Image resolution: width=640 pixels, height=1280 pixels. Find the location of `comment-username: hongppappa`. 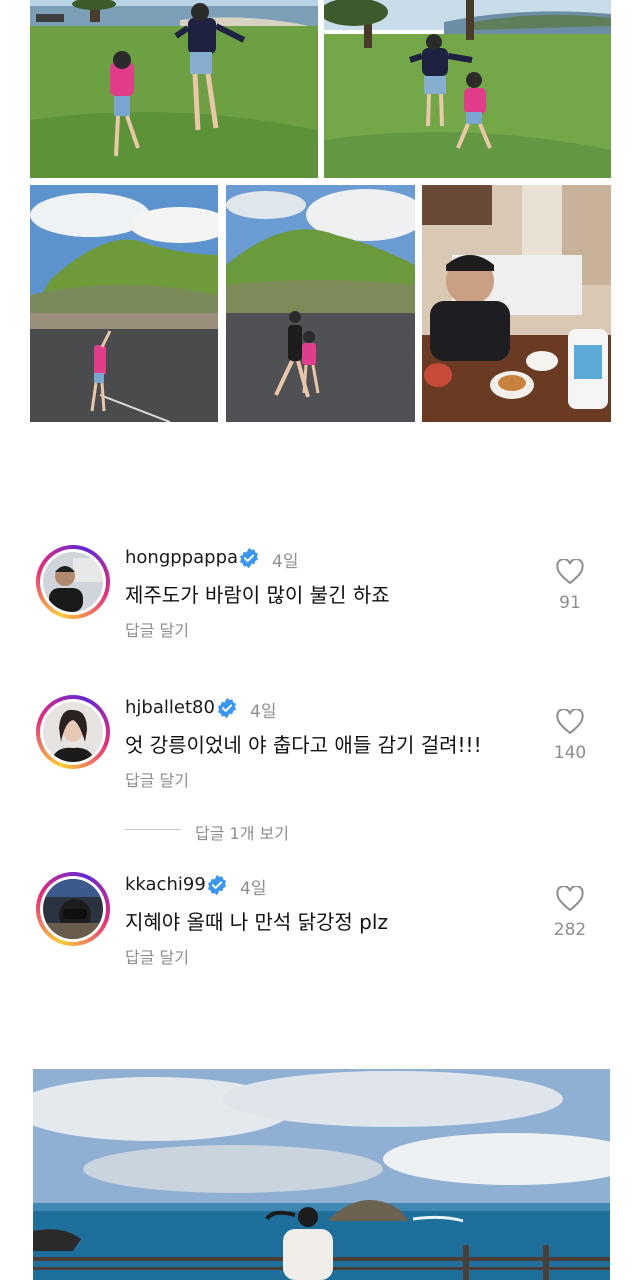

comment-username: hongppappa is located at coordinates (181, 557).